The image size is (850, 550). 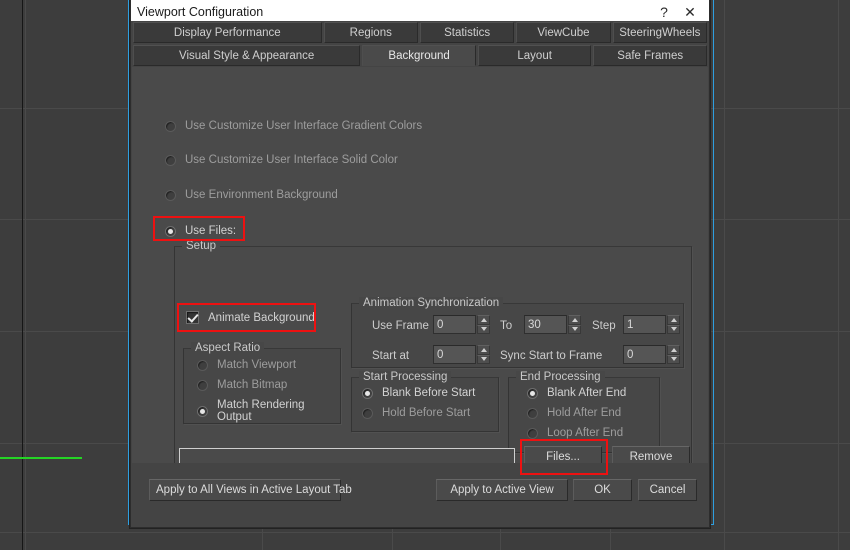 What do you see at coordinates (560, 377) in the screenshot?
I see `end-processing-group-title: End Processing` at bounding box center [560, 377].